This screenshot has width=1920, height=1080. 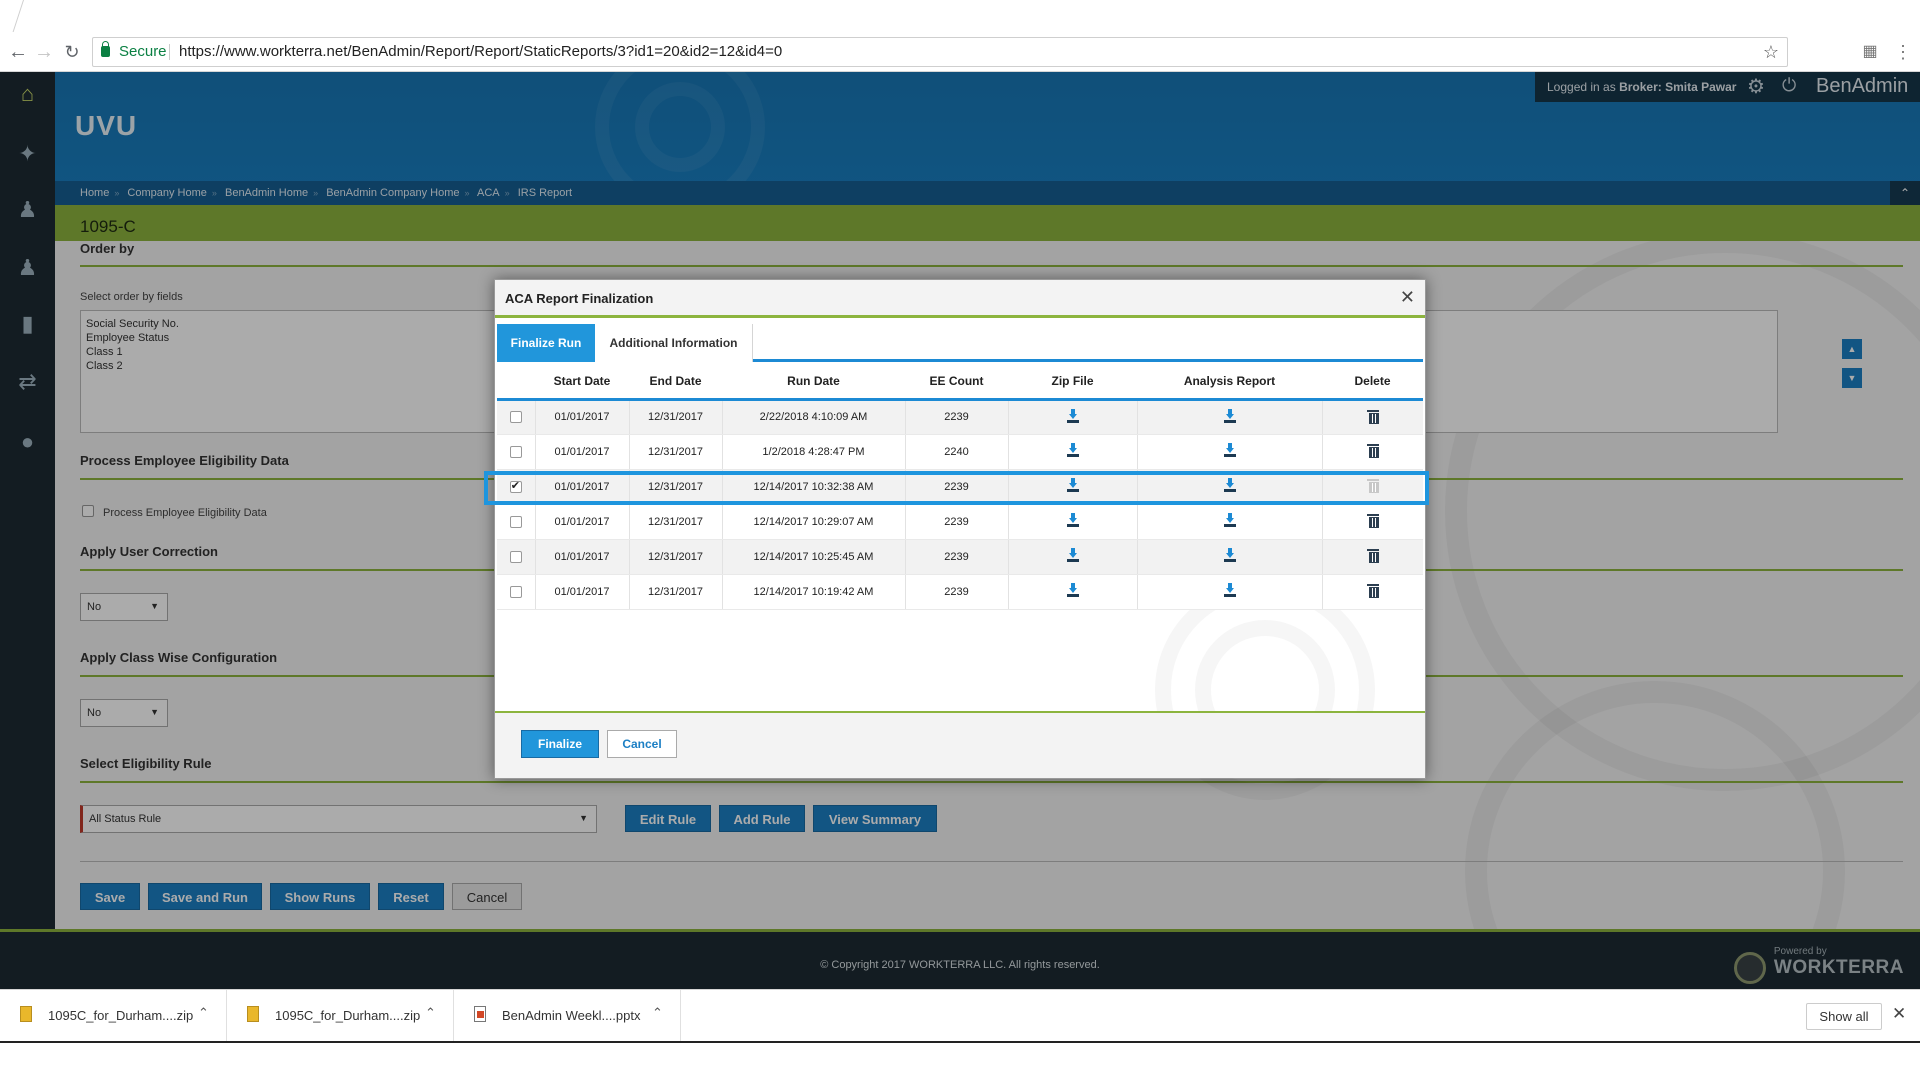 I want to click on column-header-ee-count: EE Count, so click(x=956, y=383).